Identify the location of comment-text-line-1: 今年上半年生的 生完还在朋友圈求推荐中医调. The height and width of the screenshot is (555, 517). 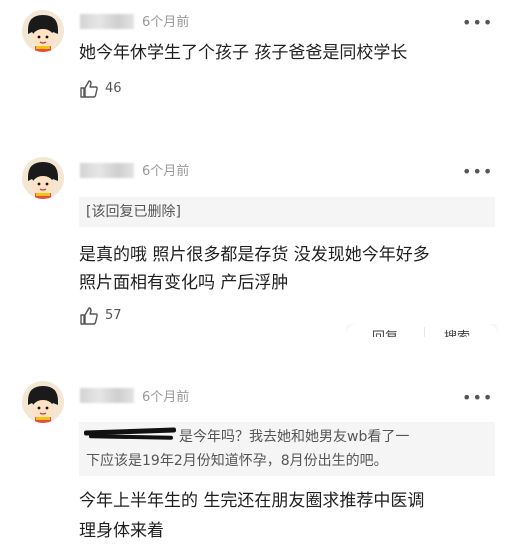
(252, 501).